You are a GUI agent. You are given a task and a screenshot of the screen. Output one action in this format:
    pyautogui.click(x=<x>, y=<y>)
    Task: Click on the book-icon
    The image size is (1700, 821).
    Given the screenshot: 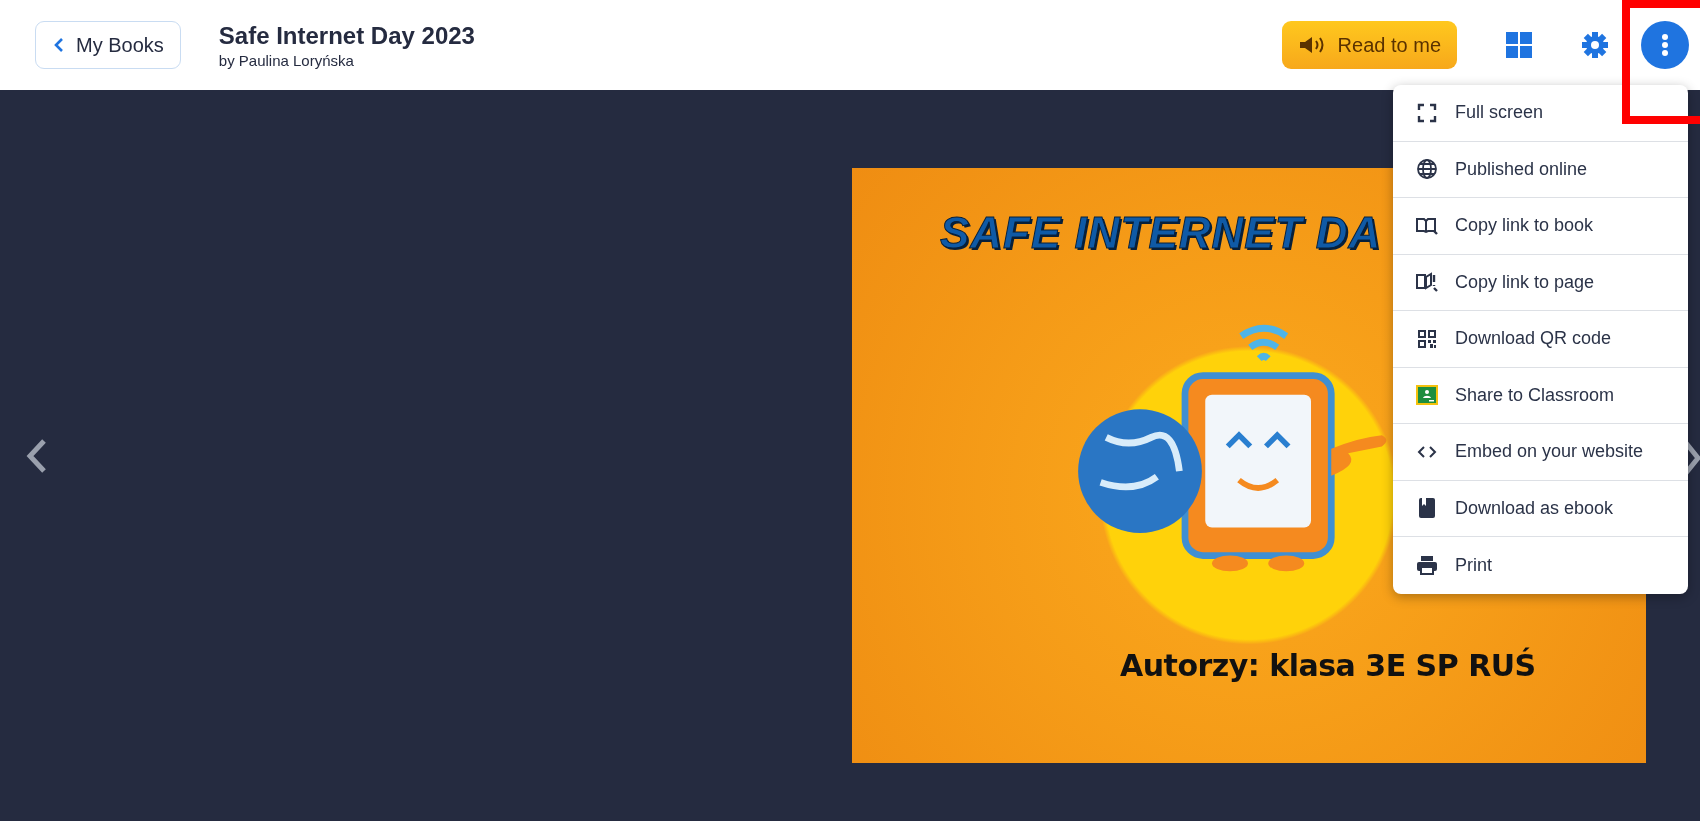 What is the action you would take?
    pyautogui.click(x=1427, y=508)
    